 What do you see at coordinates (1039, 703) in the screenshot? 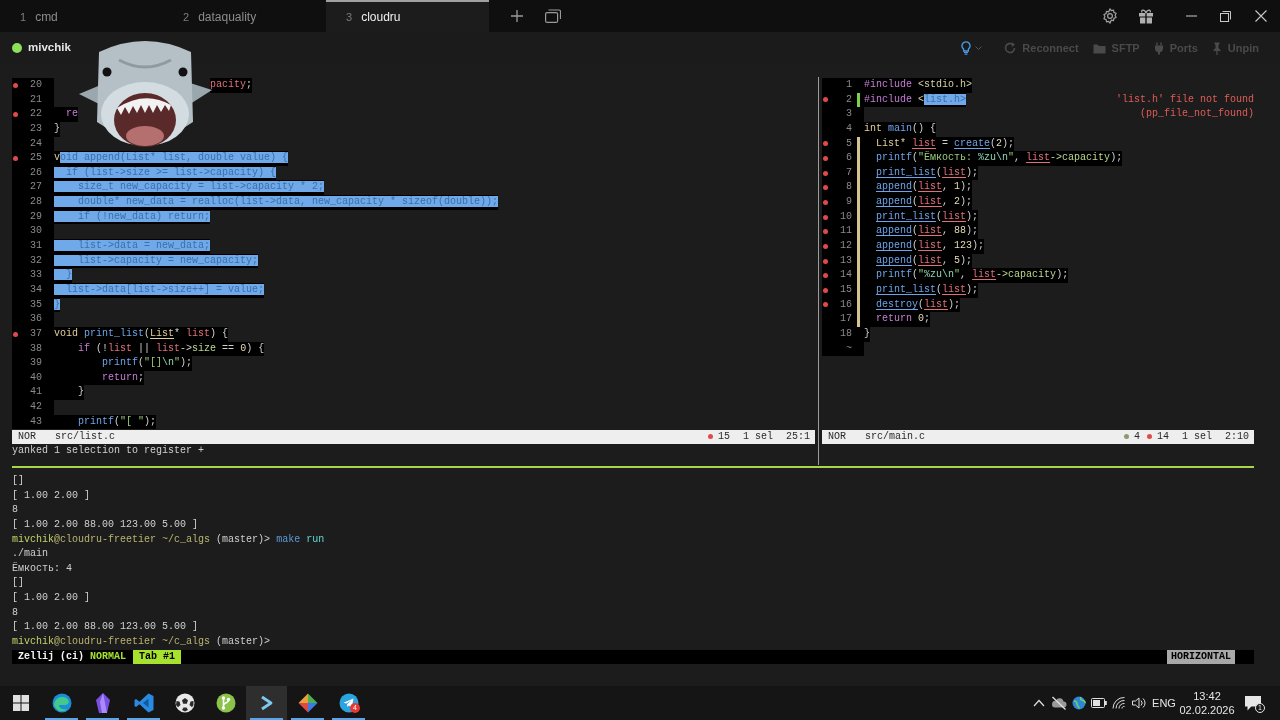
I see `chevron-up-icon` at bounding box center [1039, 703].